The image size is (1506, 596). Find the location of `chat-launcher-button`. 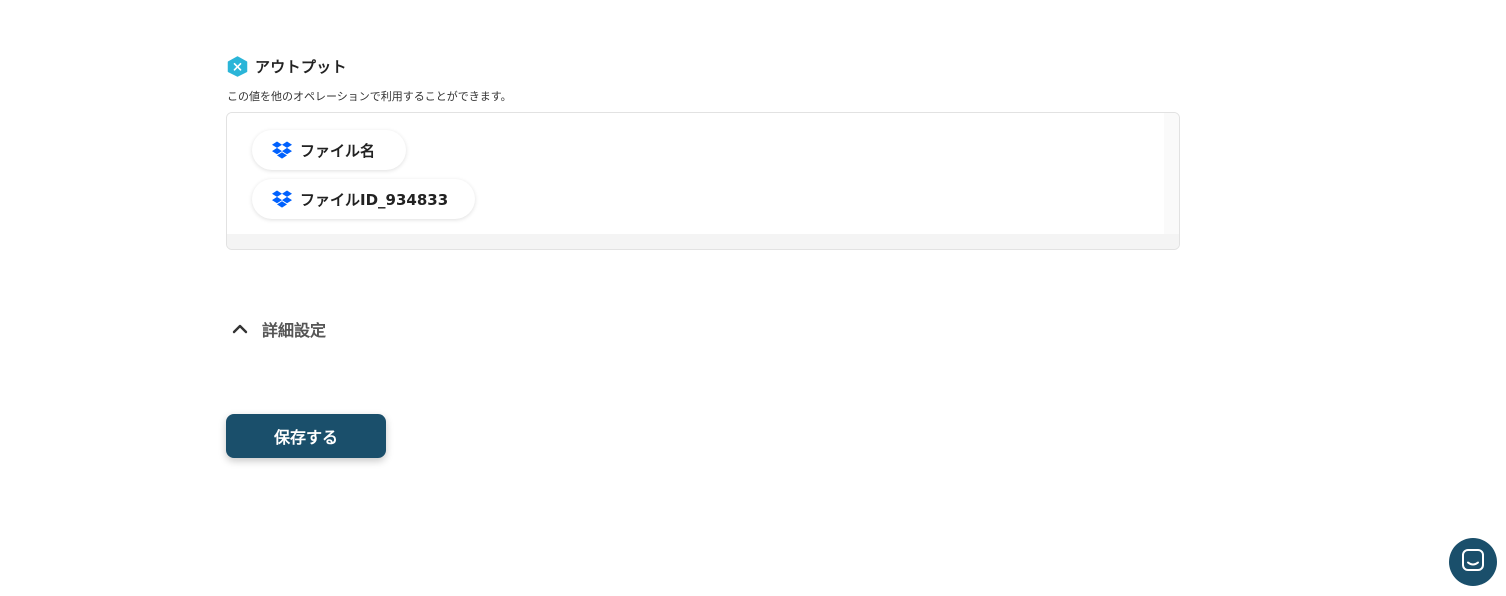

chat-launcher-button is located at coordinates (1473, 562).